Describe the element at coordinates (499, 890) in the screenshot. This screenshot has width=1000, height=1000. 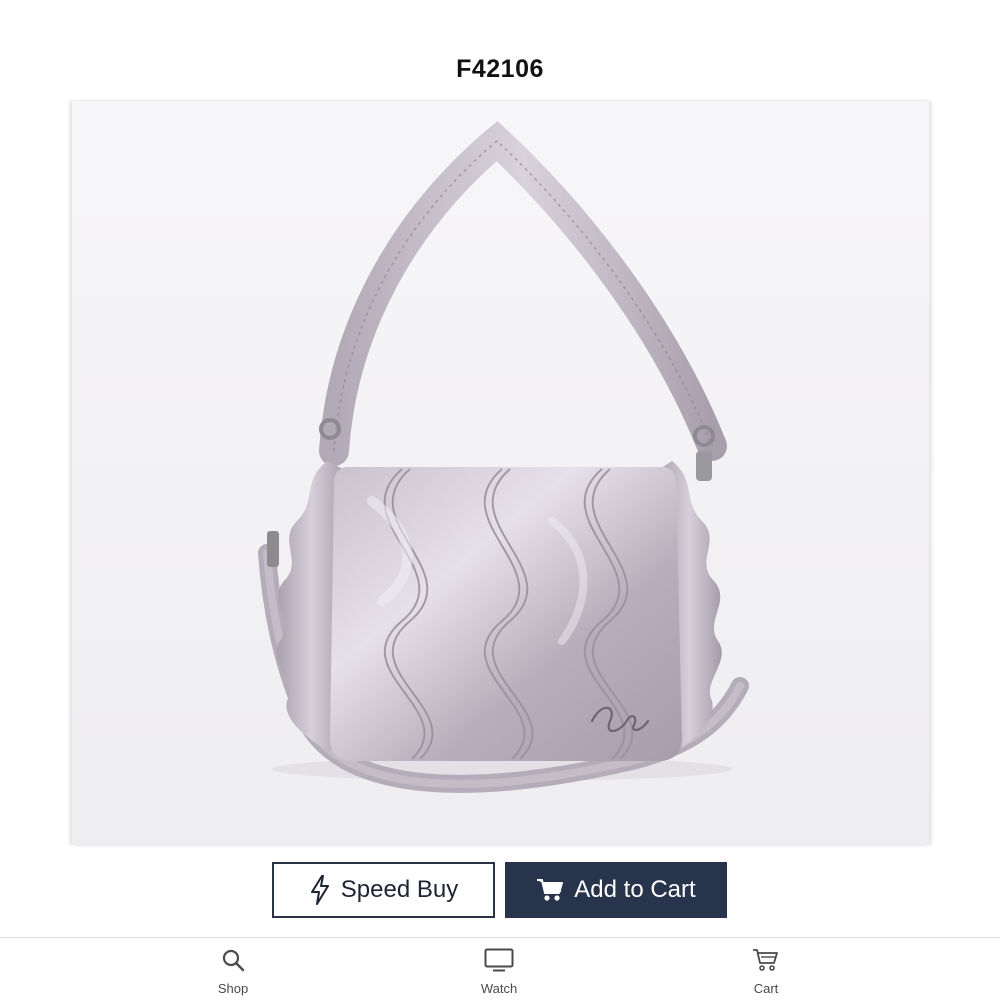
I see `purchase-actions: Speed Buy Add to Cart` at that location.